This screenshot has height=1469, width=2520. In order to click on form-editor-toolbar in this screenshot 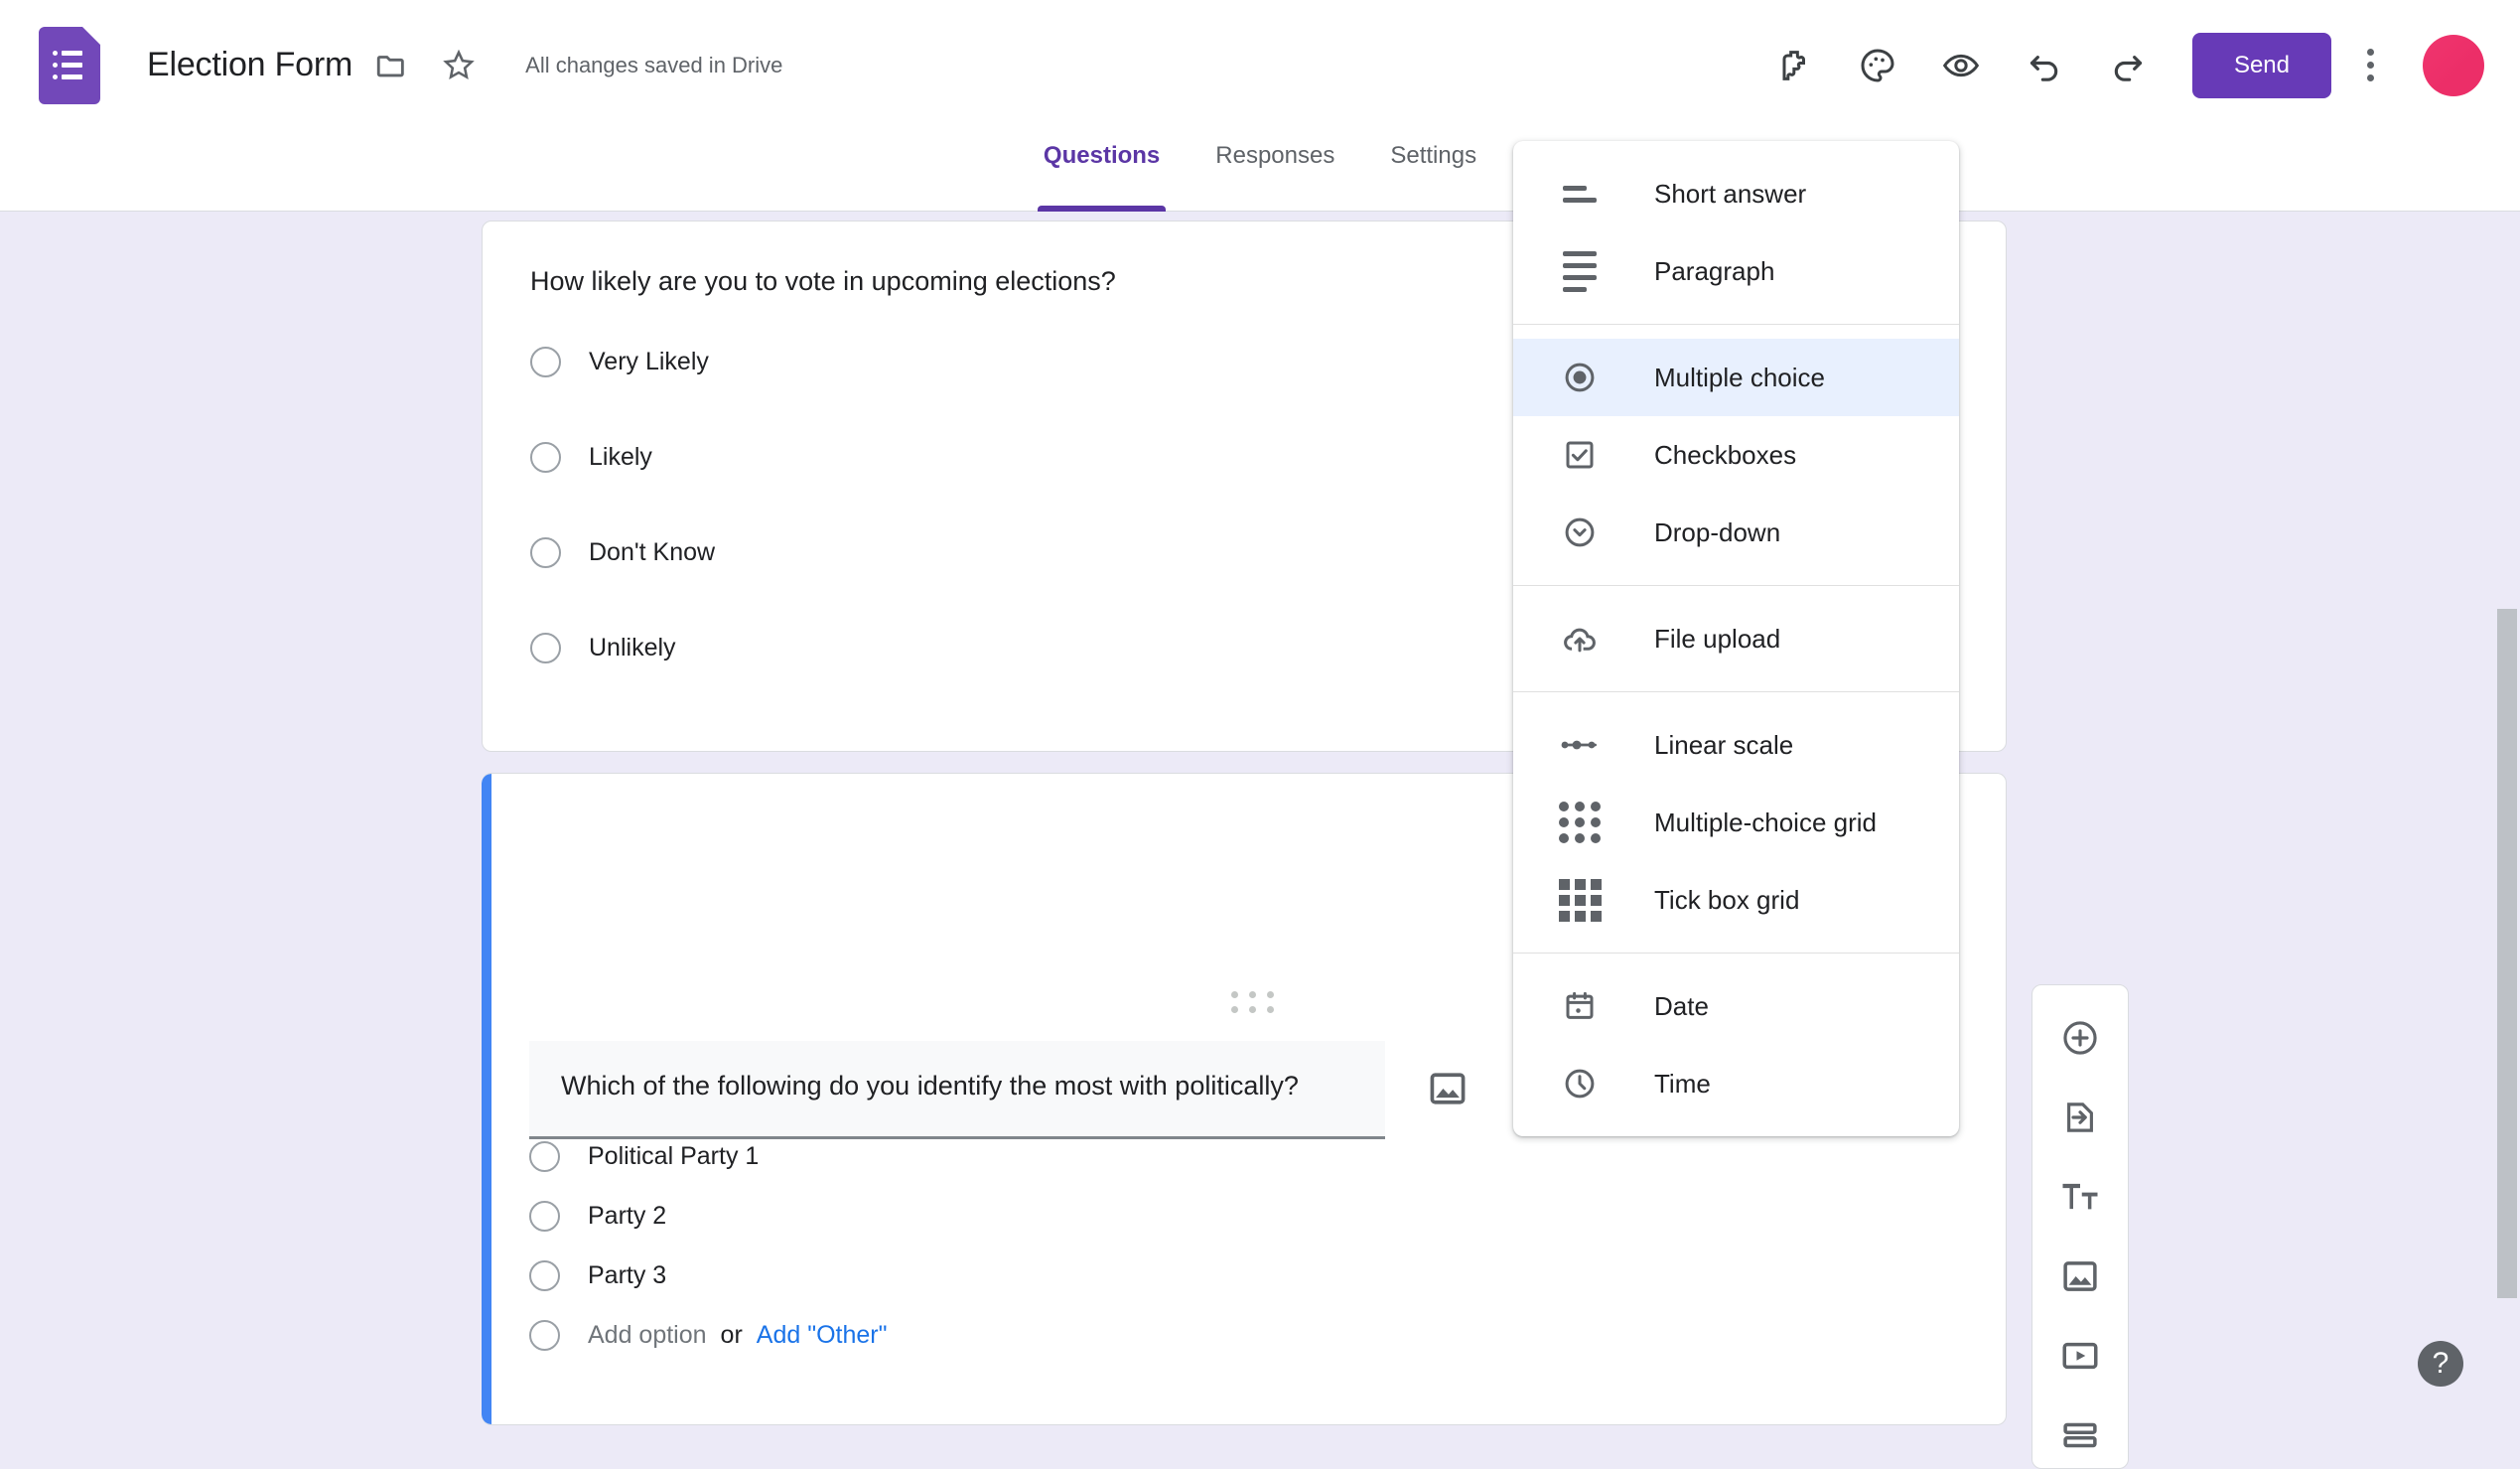, I will do `click(2080, 1226)`.